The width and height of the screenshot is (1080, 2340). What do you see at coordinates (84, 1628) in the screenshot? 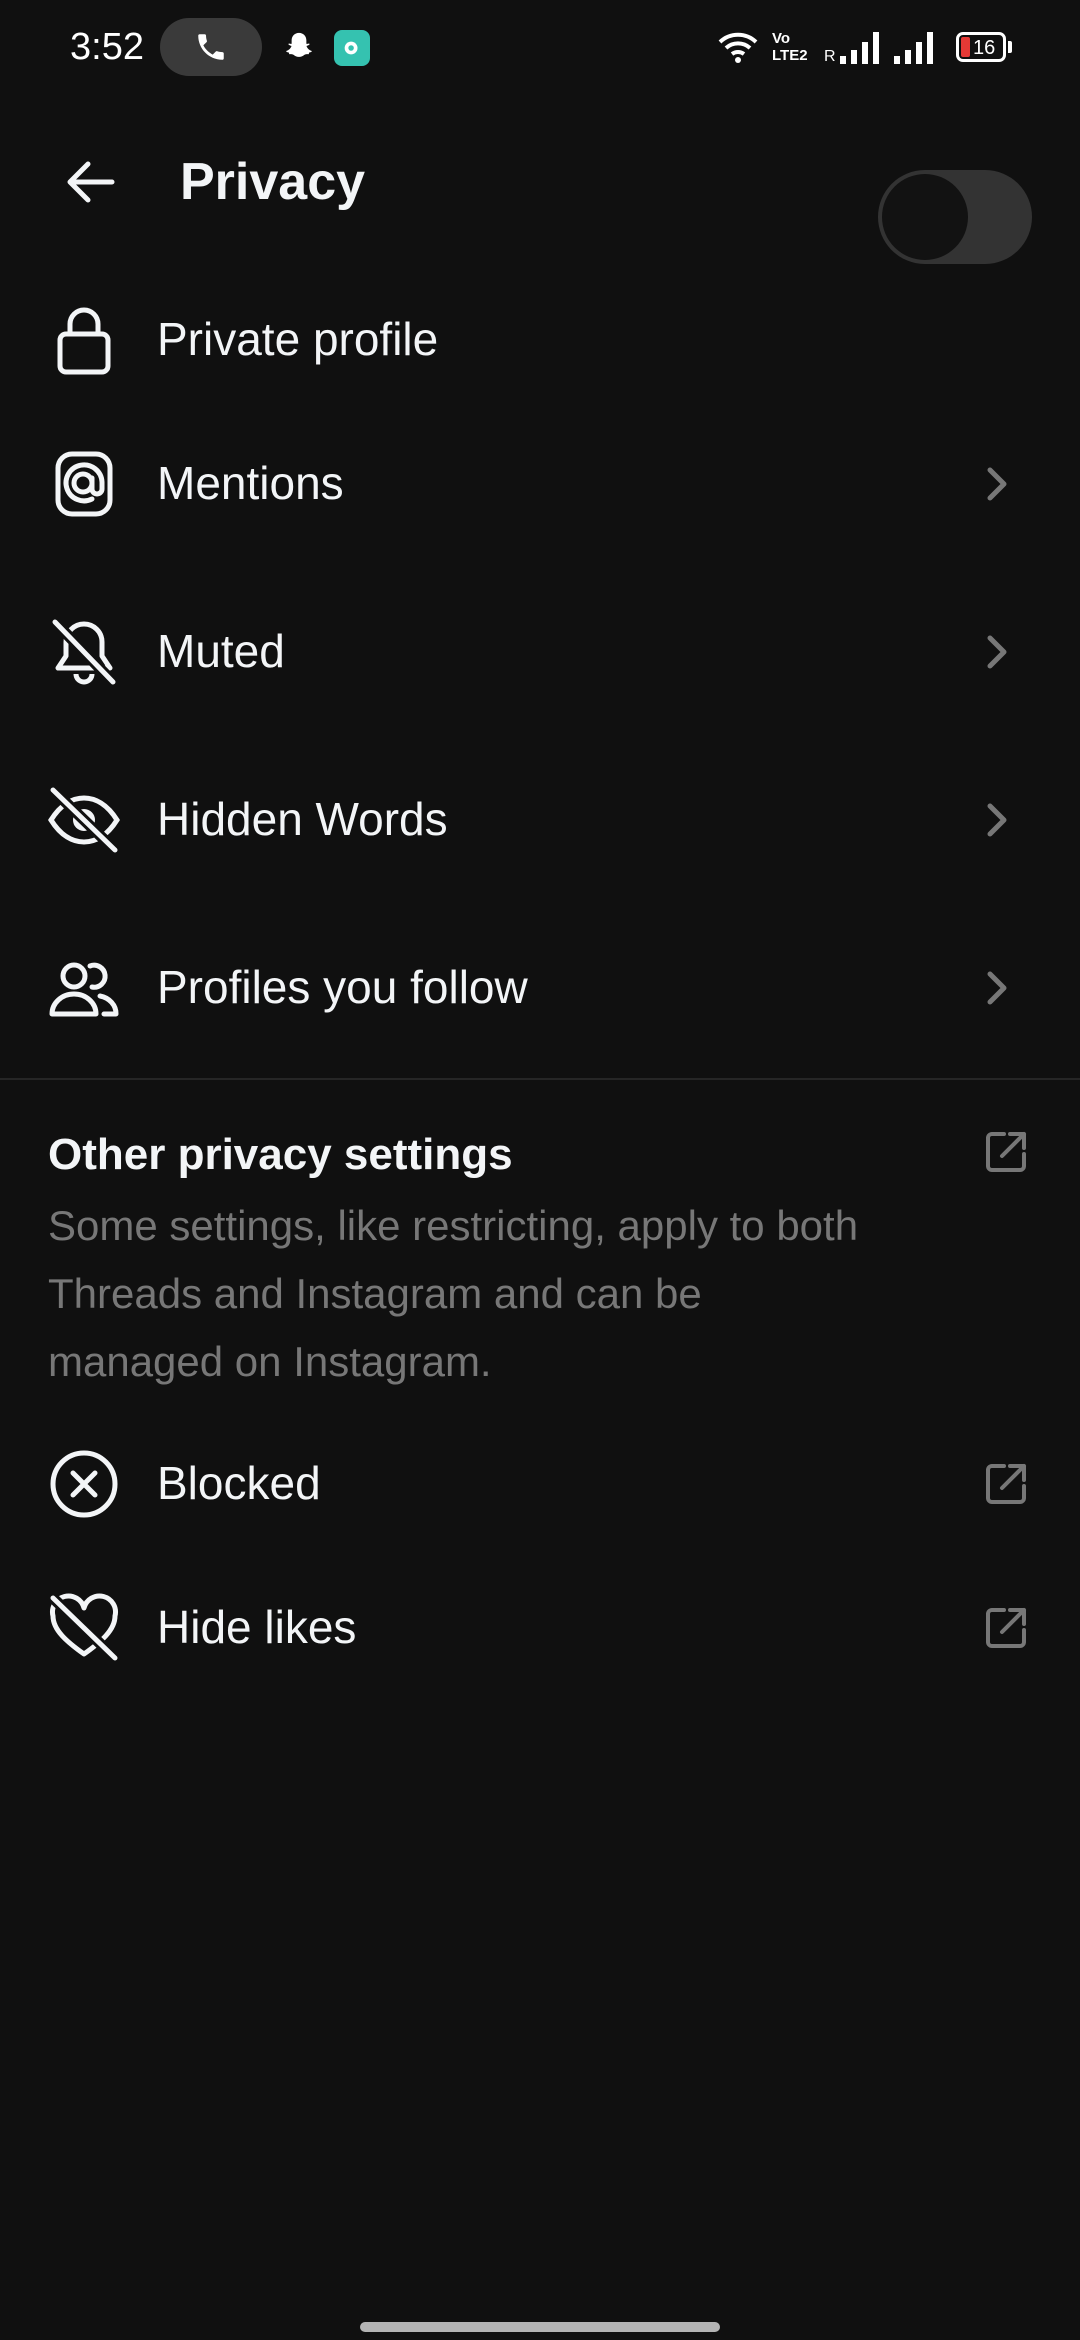
I see `heart-off-icon` at bounding box center [84, 1628].